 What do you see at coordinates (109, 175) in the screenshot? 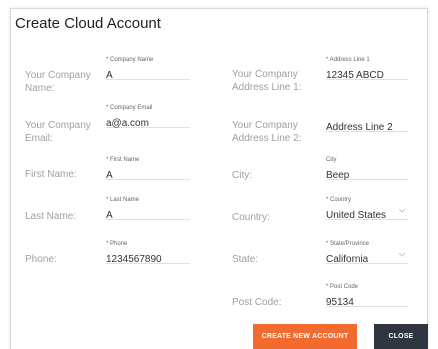
I see `first-name-input: A` at bounding box center [109, 175].